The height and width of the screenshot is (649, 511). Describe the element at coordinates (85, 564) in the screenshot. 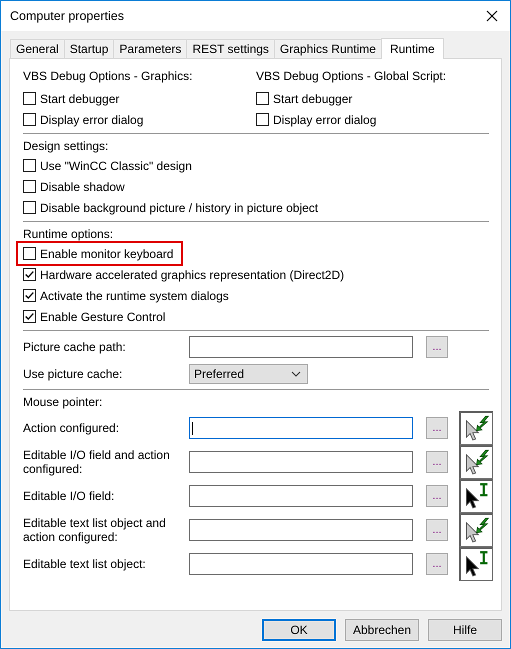

I see `field-label: Editable text list object:` at that location.